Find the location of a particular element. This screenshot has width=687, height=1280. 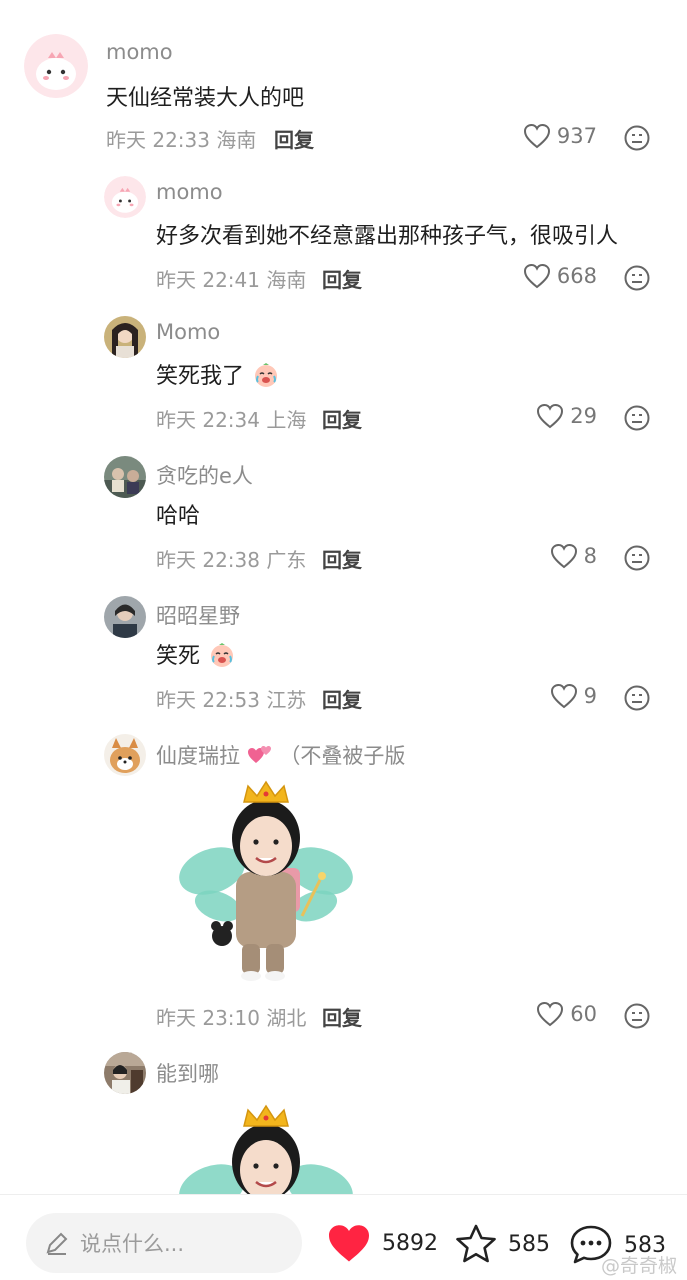

comment-time: 昨天 23:10 is located at coordinates (208, 1018).